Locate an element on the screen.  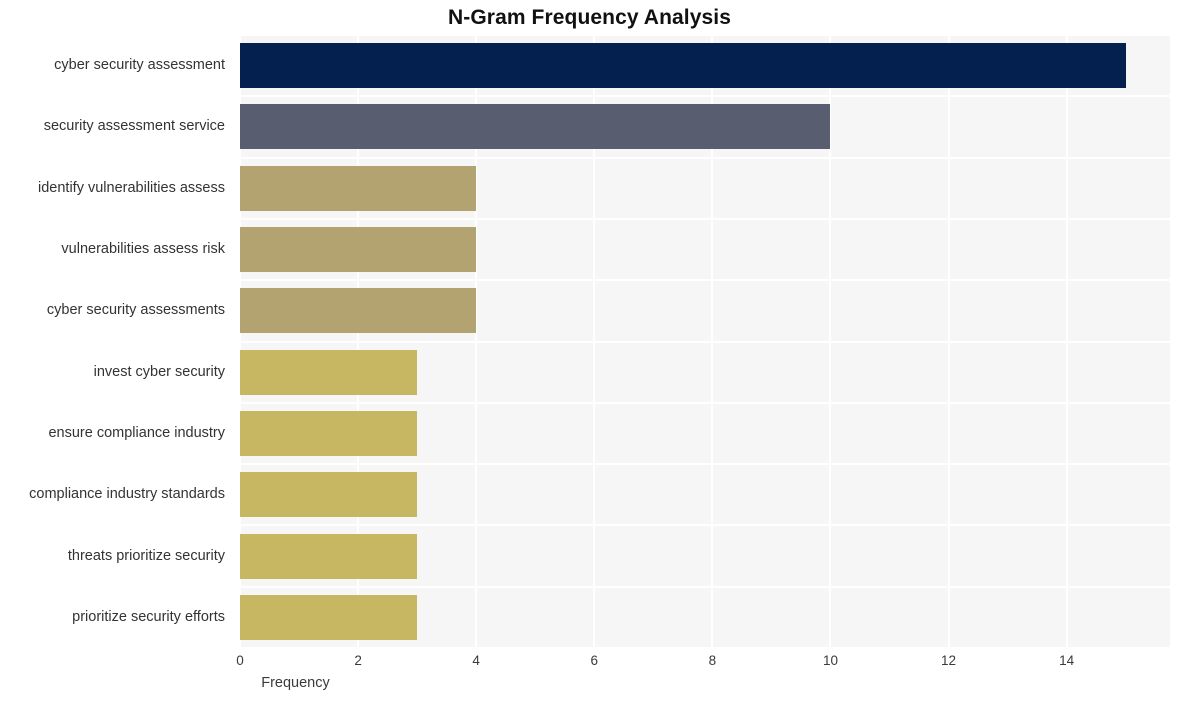
y-axis-tick-label: identify vulnerabilities assess is located at coordinates (131, 187).